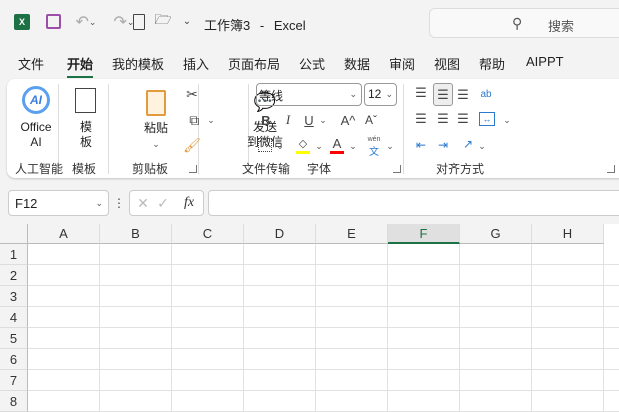  What do you see at coordinates (443, 118) in the screenshot?
I see `align-center-icon: ☰` at bounding box center [443, 118].